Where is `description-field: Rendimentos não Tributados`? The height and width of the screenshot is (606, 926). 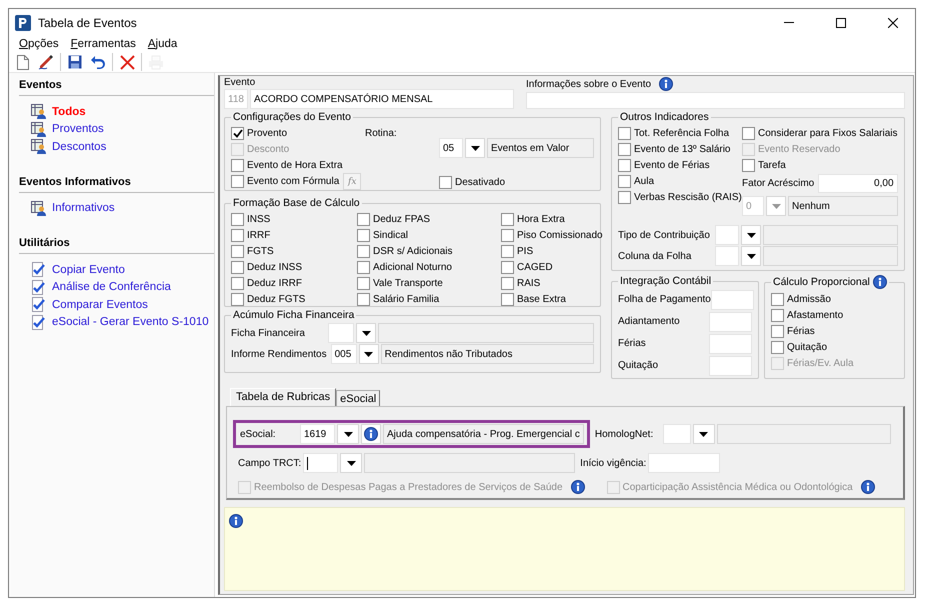
description-field: Rendimentos não Tributados is located at coordinates (487, 354).